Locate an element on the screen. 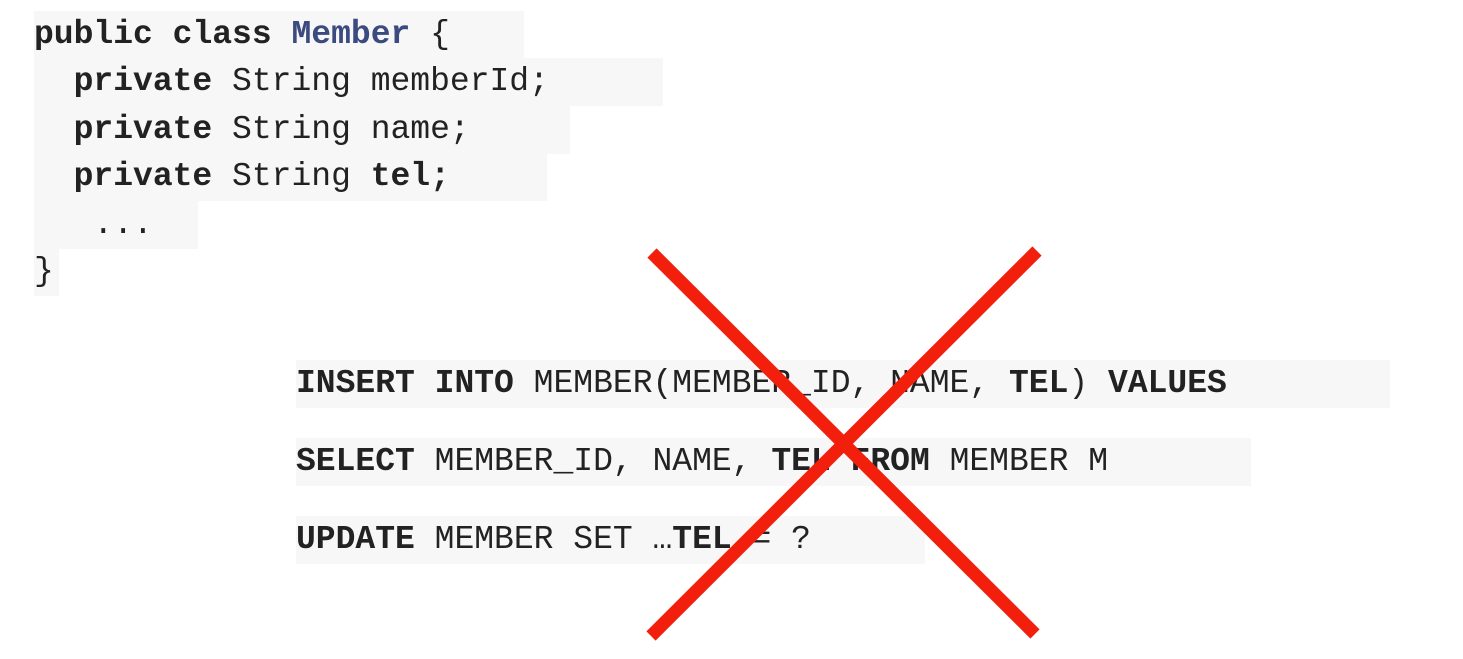 Image resolution: width=1463 pixels, height=659 pixels. sql-select-columns: MEMBER_ID, NAME, is located at coordinates (593, 461).